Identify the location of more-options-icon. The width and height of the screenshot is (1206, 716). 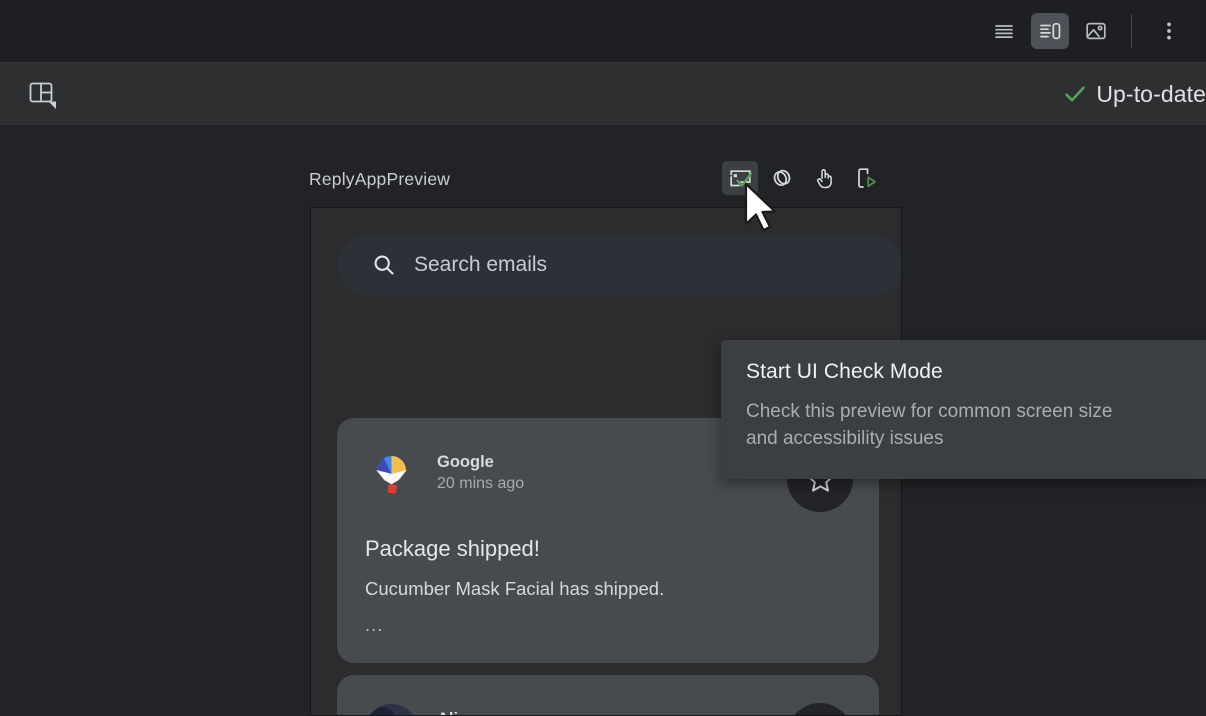
(1169, 31).